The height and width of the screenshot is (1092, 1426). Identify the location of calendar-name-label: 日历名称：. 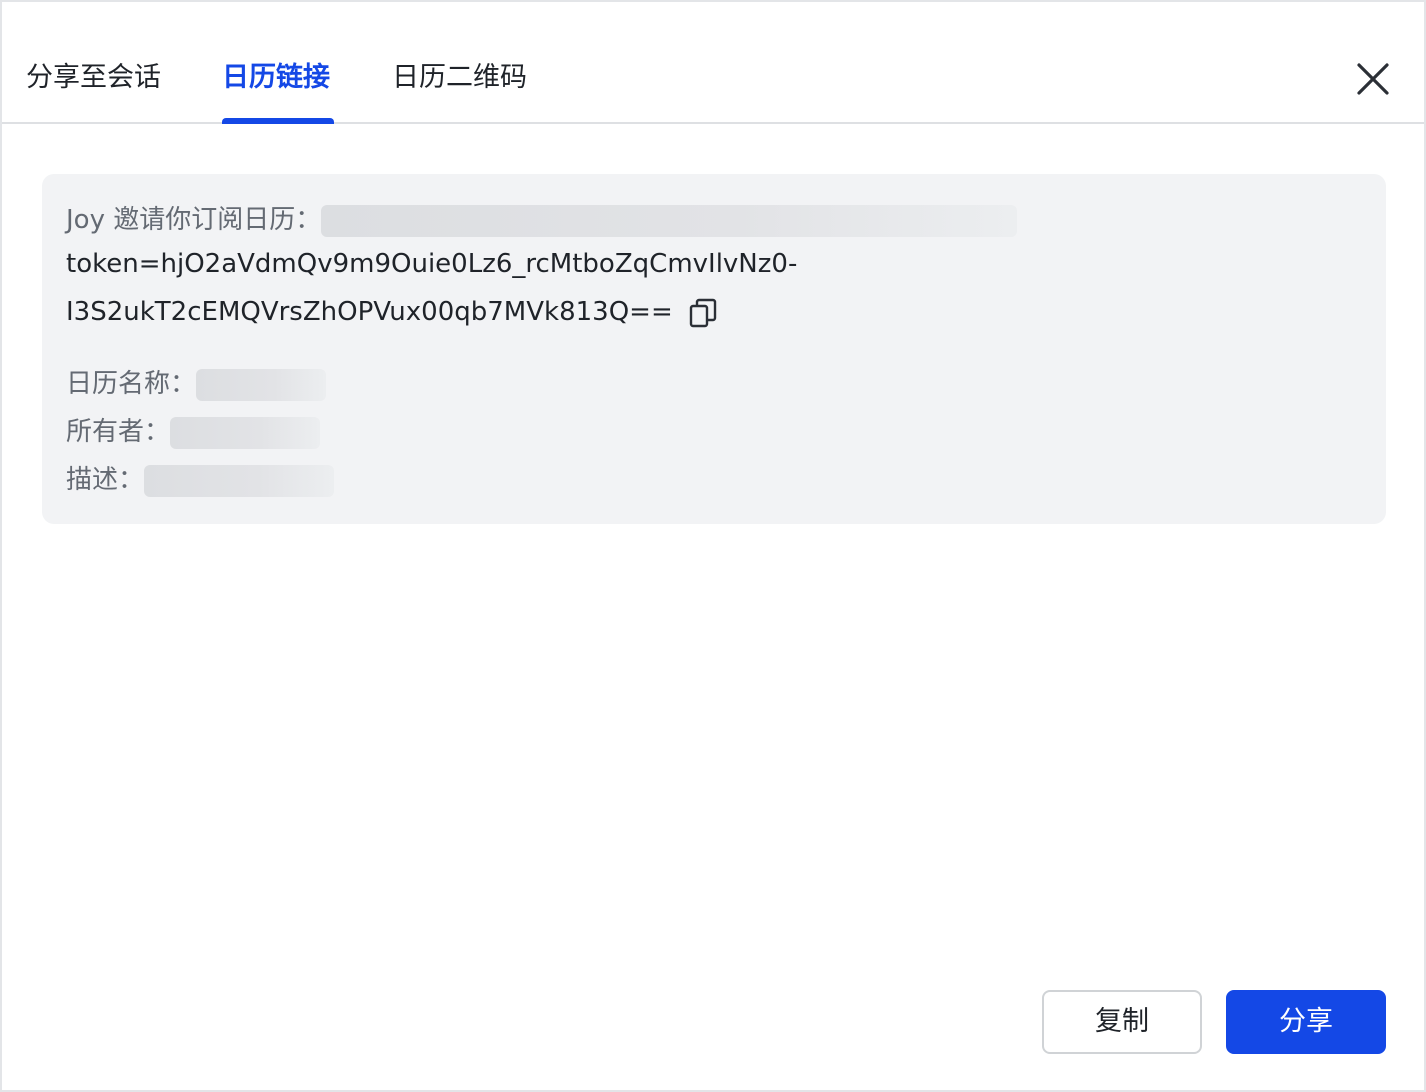
(131, 384).